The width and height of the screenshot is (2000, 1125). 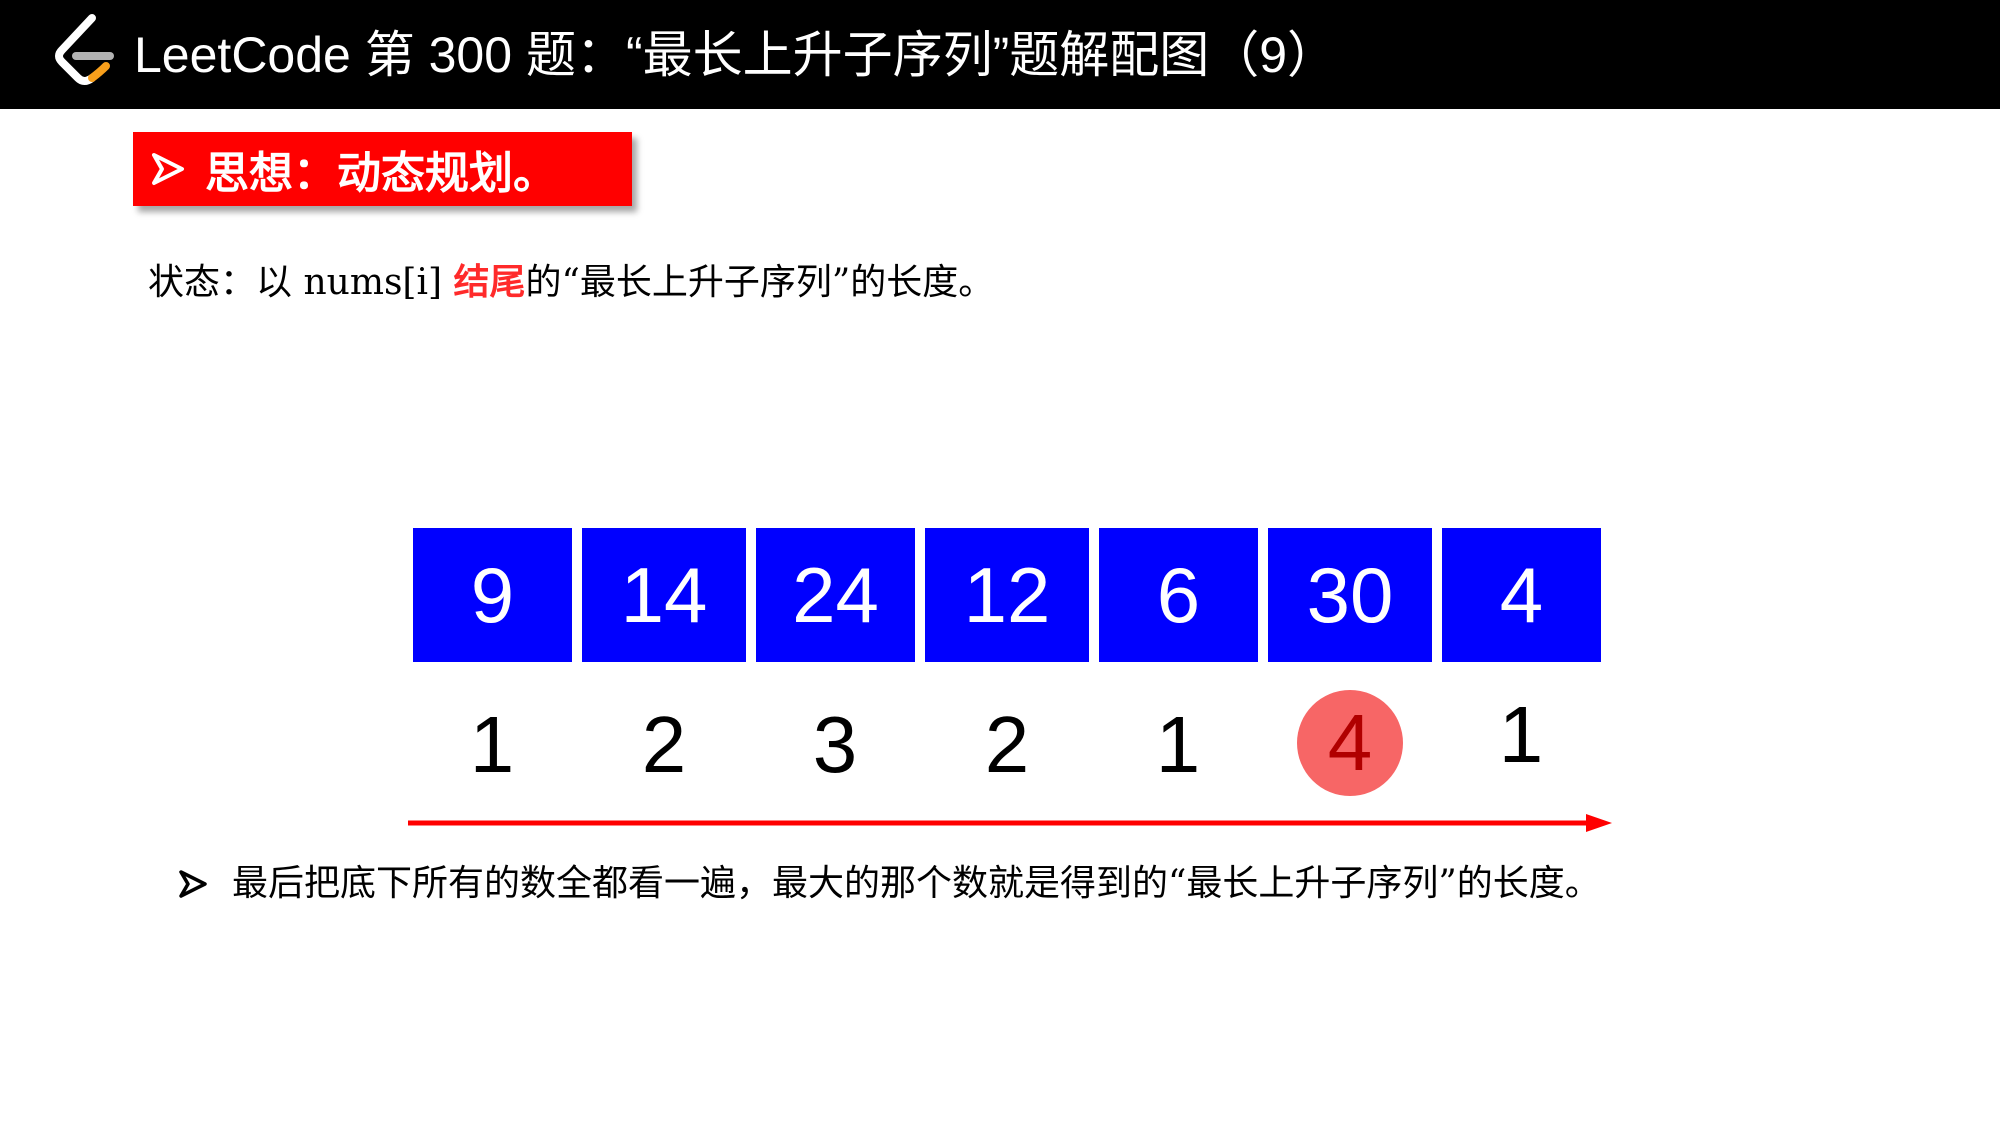 I want to click on scan-direction-arrow, so click(x=1010, y=823).